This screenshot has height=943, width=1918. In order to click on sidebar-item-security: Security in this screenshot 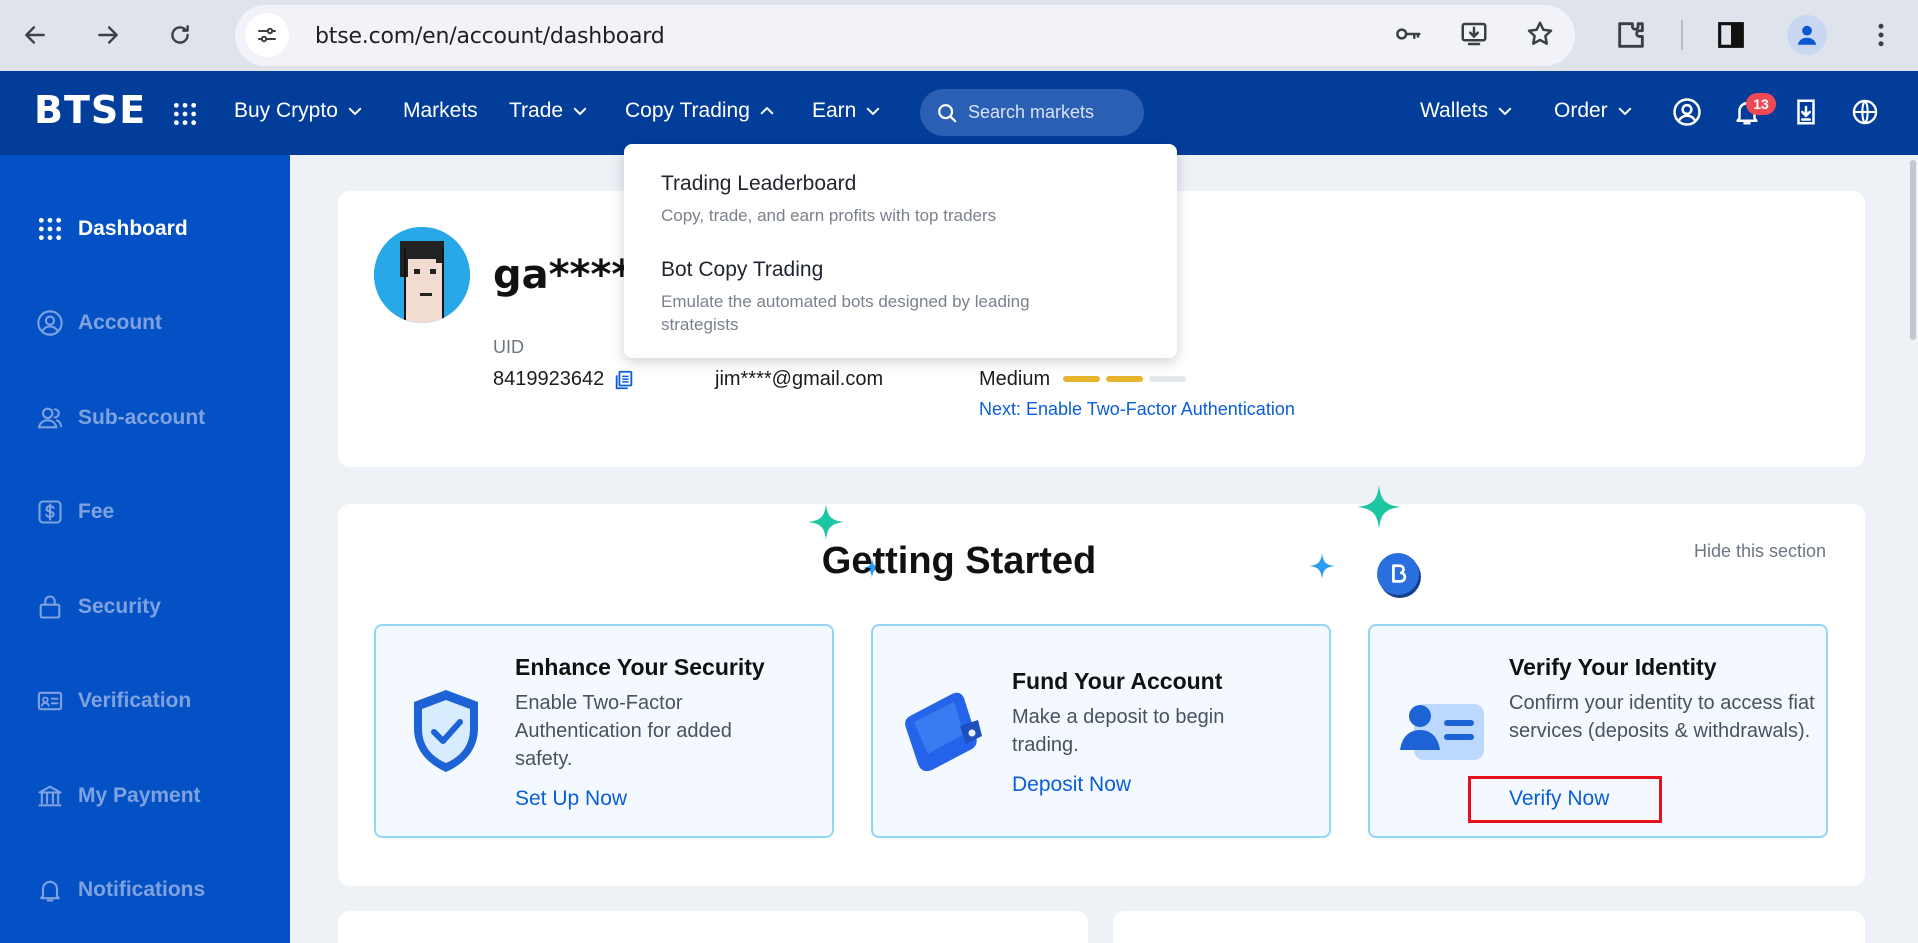, I will do `click(98, 607)`.